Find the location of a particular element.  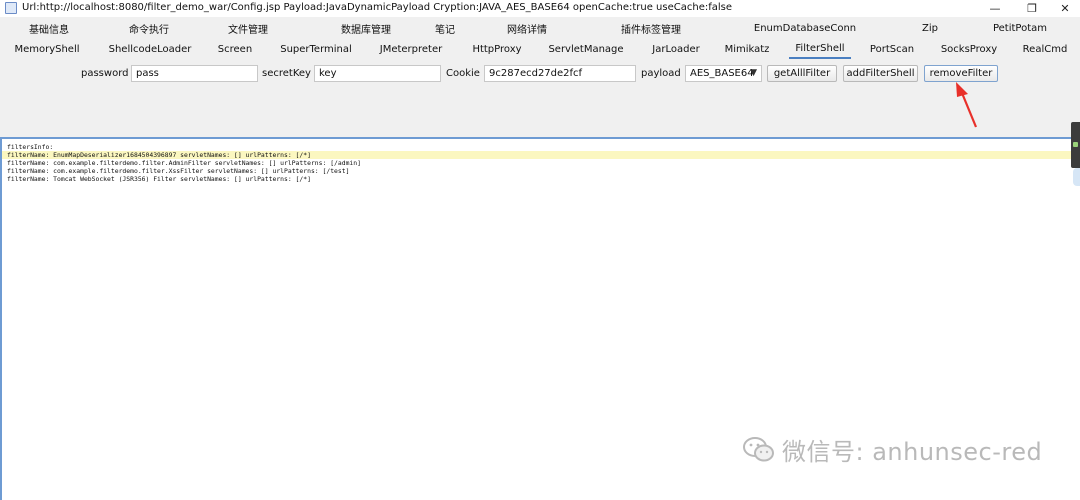

tab-zip: Zip is located at coordinates (930, 28).